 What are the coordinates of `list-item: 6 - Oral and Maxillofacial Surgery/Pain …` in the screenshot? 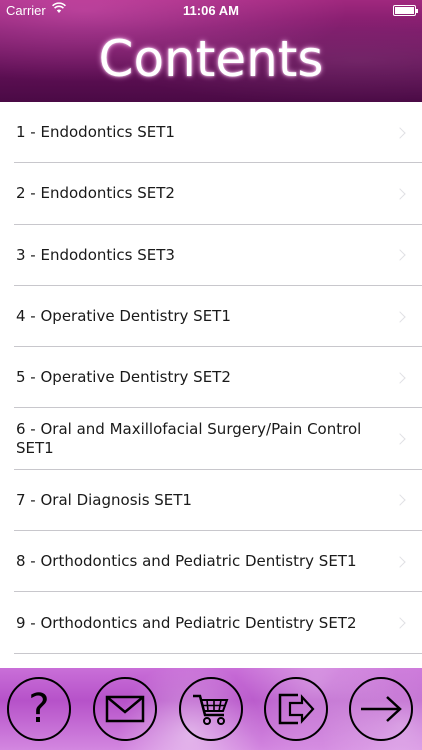 It's located at (211, 439).